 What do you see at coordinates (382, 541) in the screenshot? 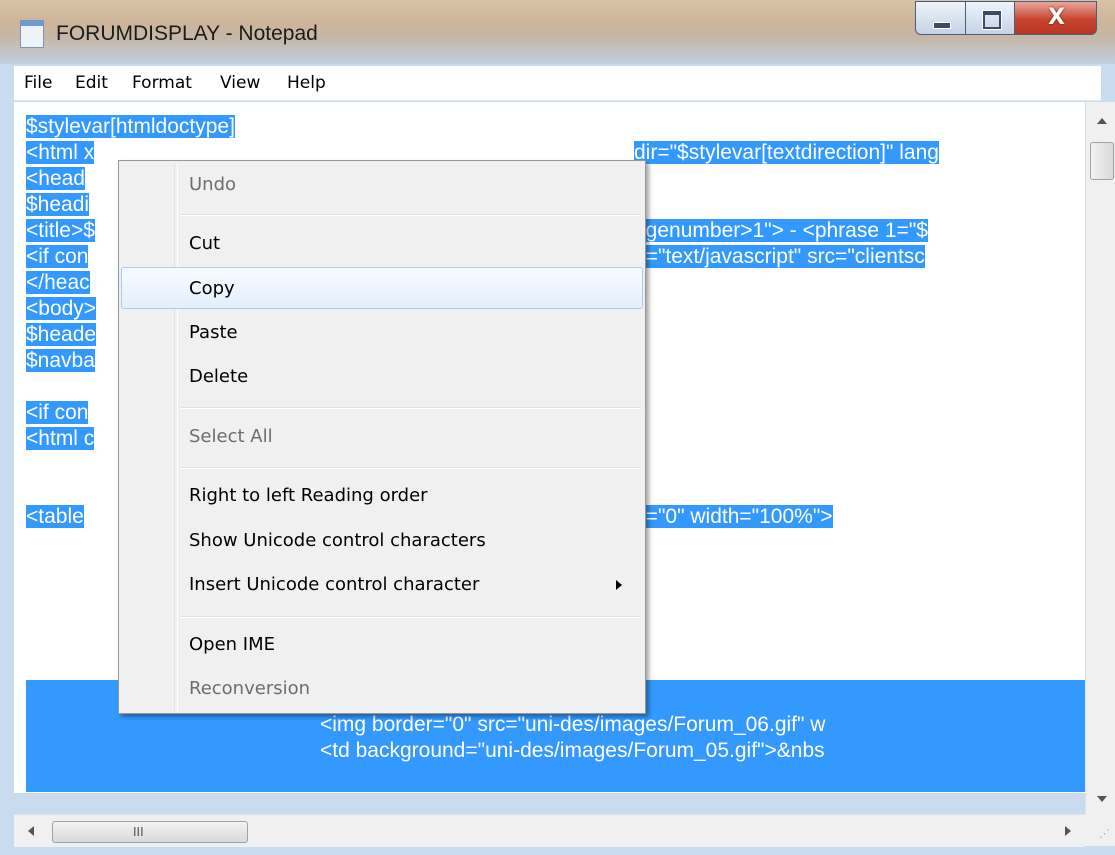
I see `context-menu-show-unicode-control: Show Unicode control characters` at bounding box center [382, 541].